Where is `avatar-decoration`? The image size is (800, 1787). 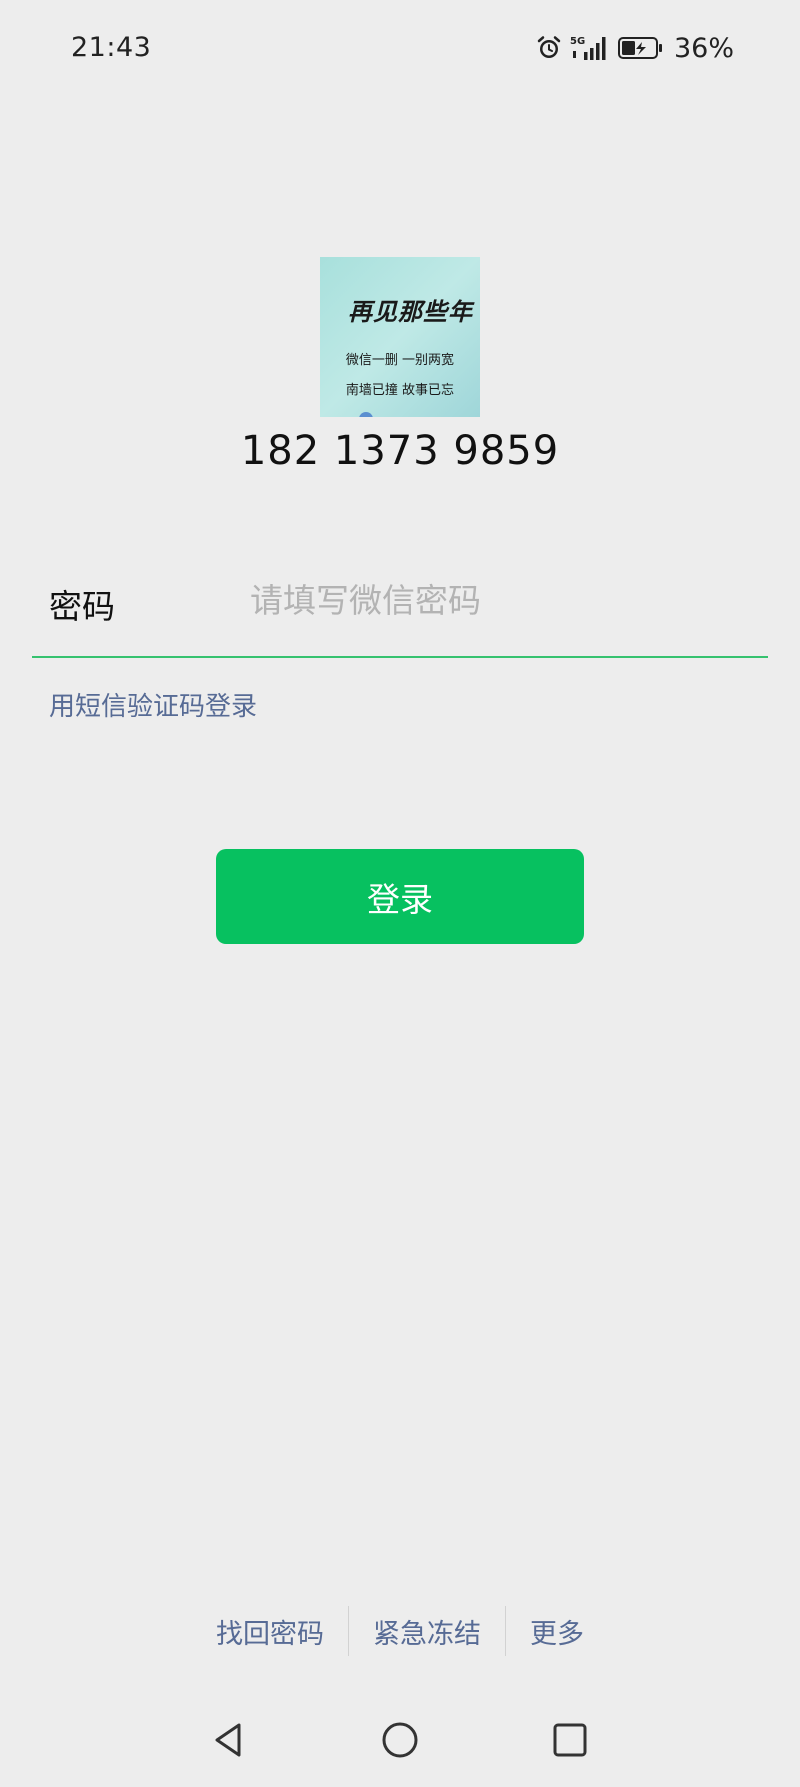
avatar-decoration is located at coordinates (366, 414).